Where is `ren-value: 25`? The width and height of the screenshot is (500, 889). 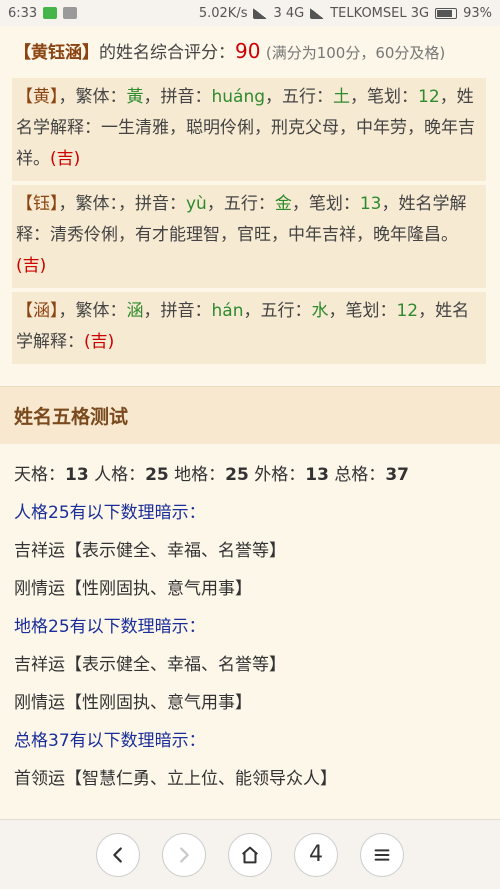
ren-value: 25 is located at coordinates (157, 475).